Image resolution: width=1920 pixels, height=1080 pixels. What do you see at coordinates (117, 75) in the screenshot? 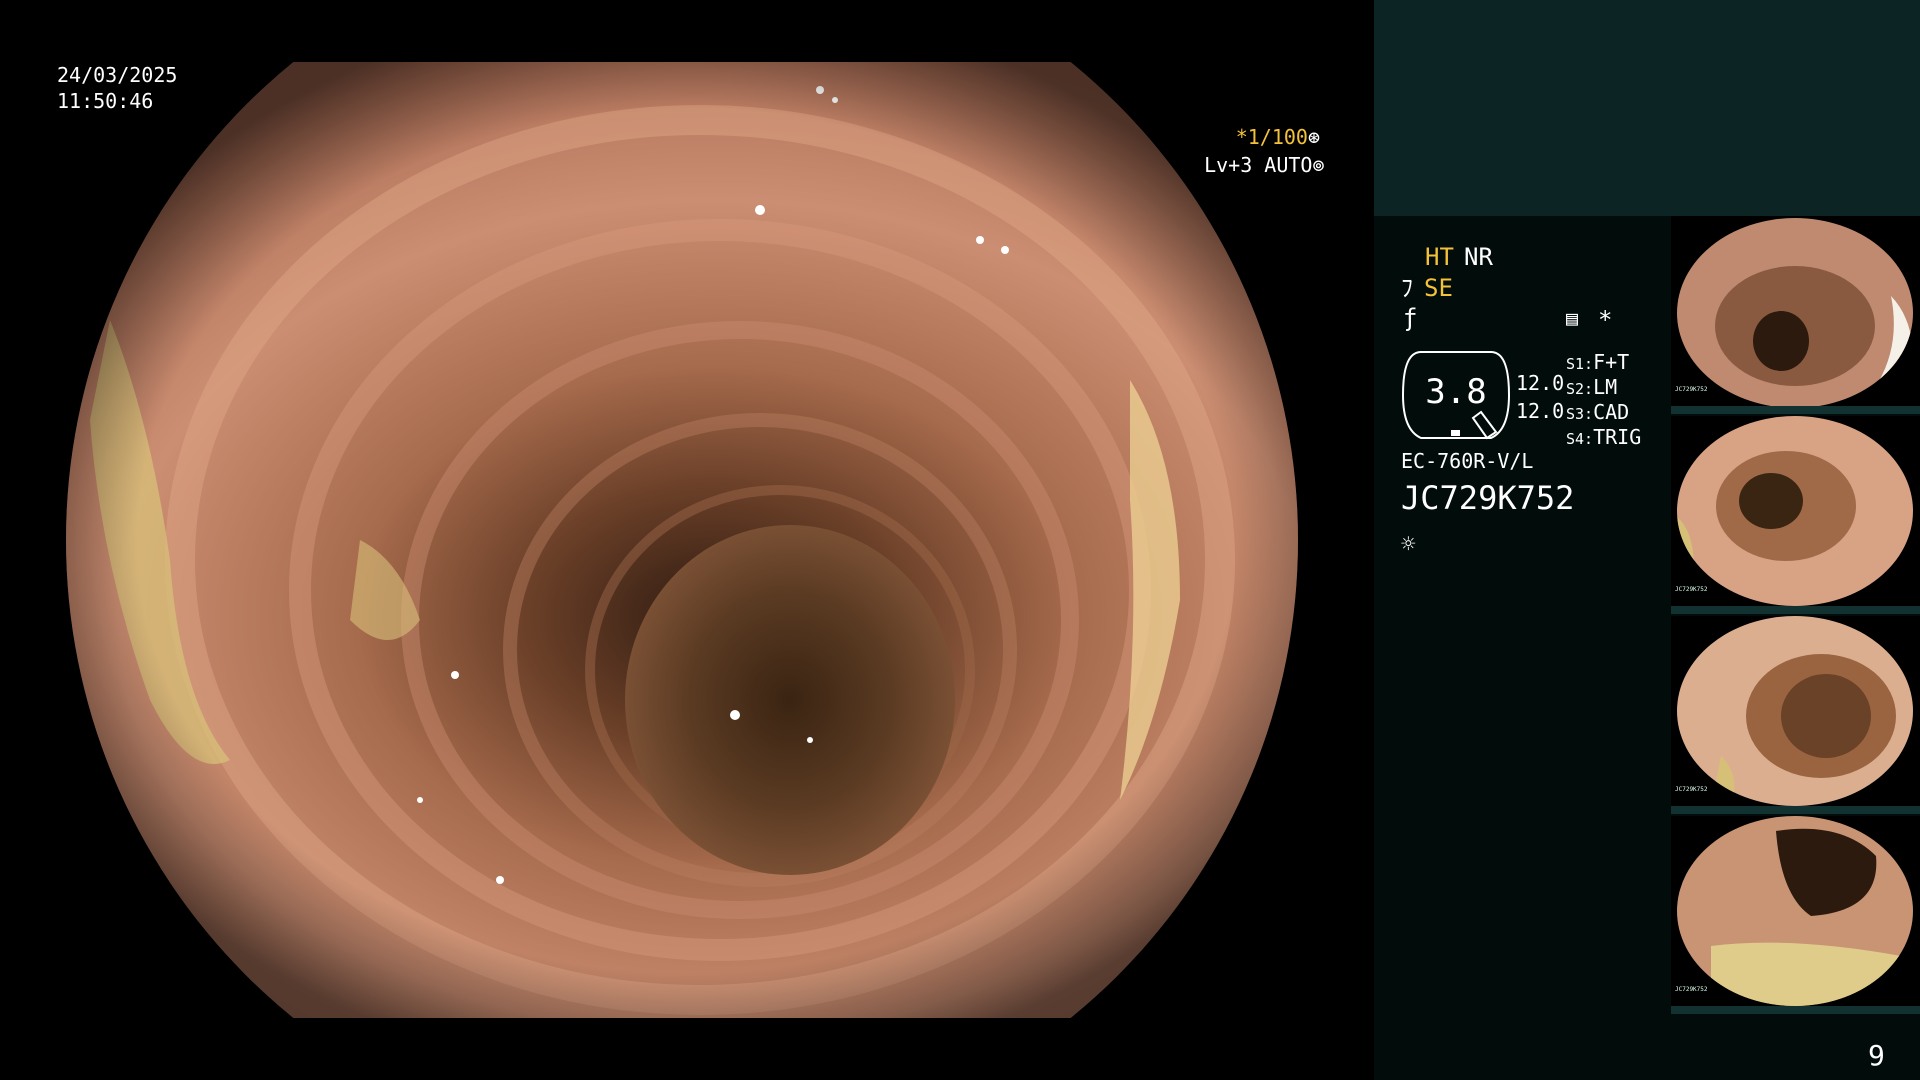
I see `date-text: 24/03/2025` at bounding box center [117, 75].